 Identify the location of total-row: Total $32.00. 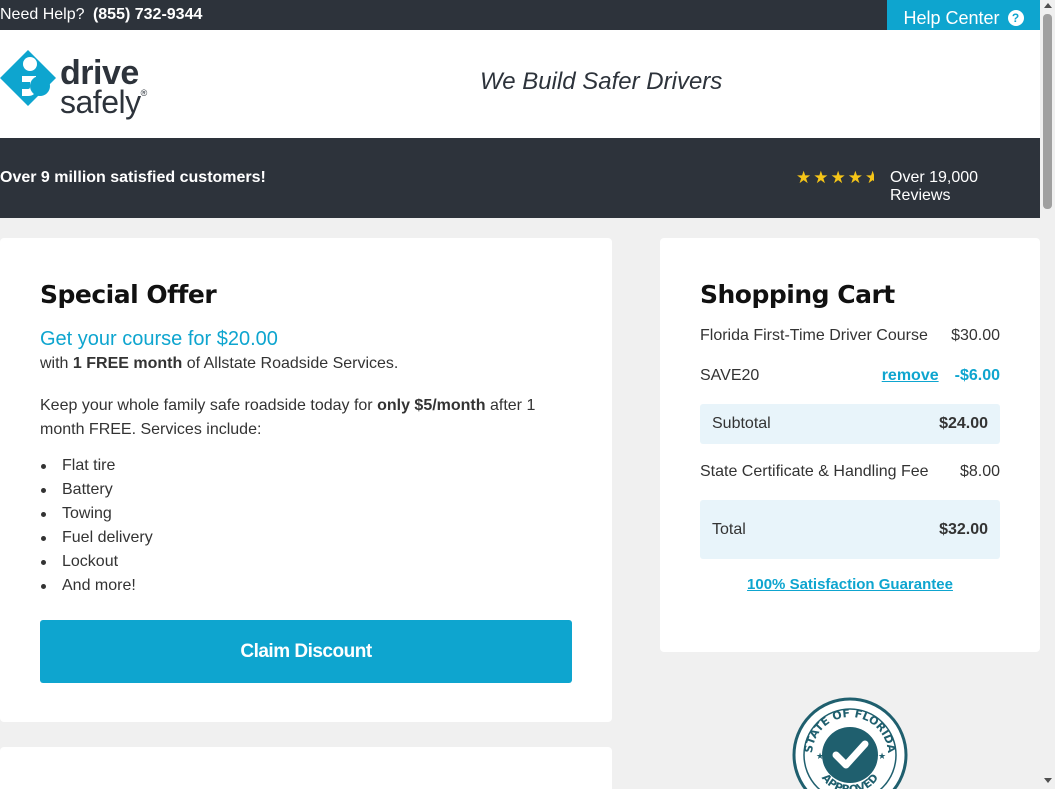
(850, 529).